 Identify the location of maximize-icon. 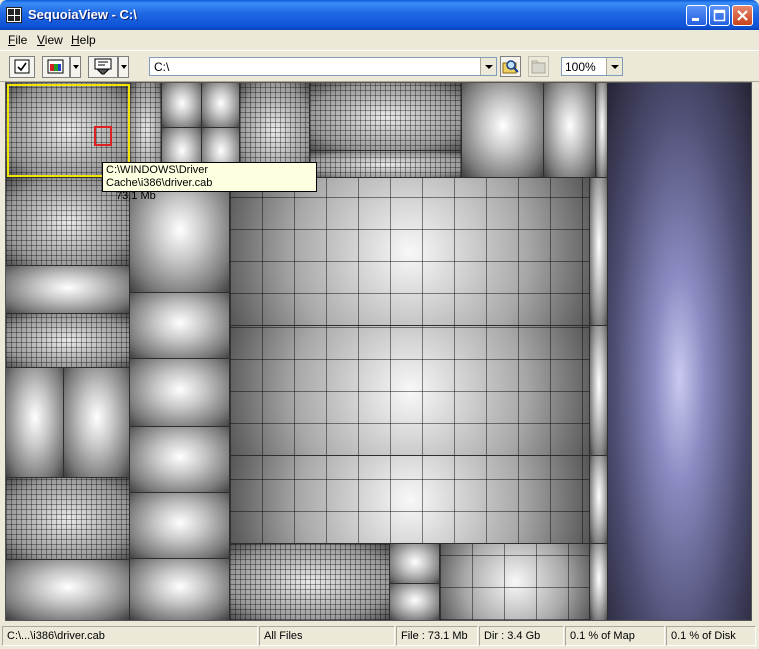
(719, 15).